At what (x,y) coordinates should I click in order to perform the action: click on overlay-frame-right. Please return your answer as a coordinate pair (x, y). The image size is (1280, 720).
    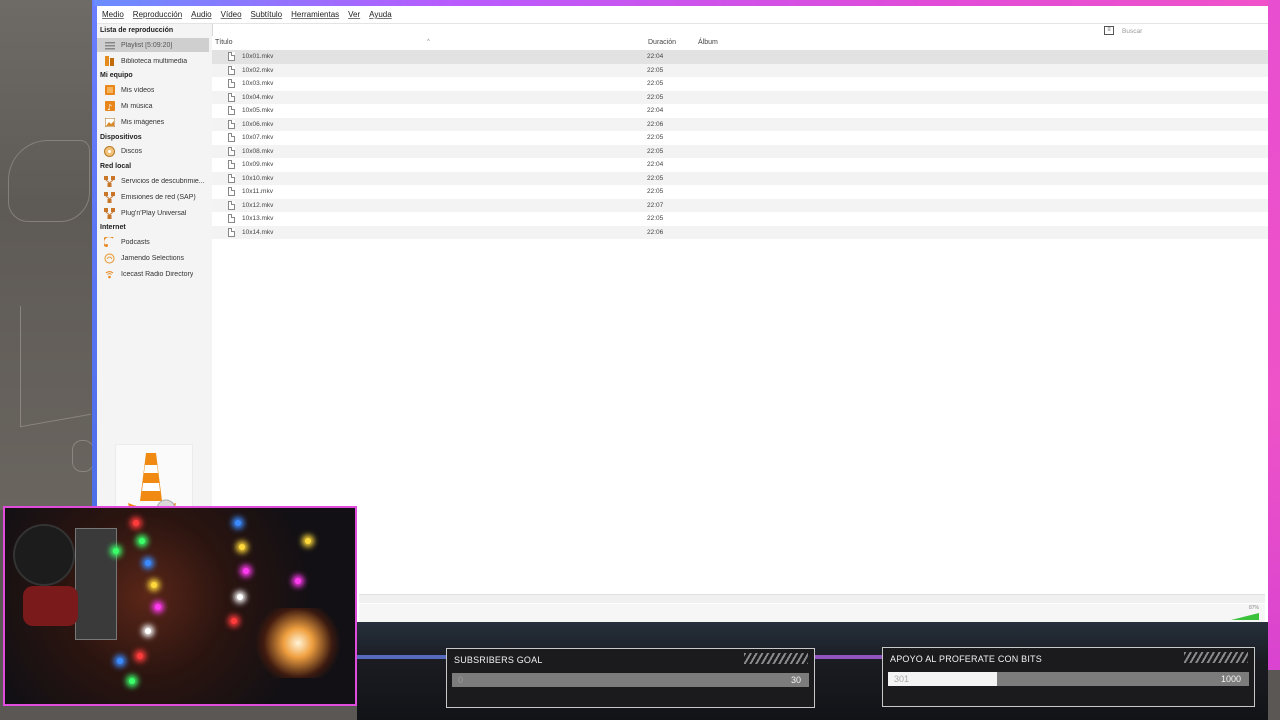
    Looking at the image, I should click on (1274, 335).